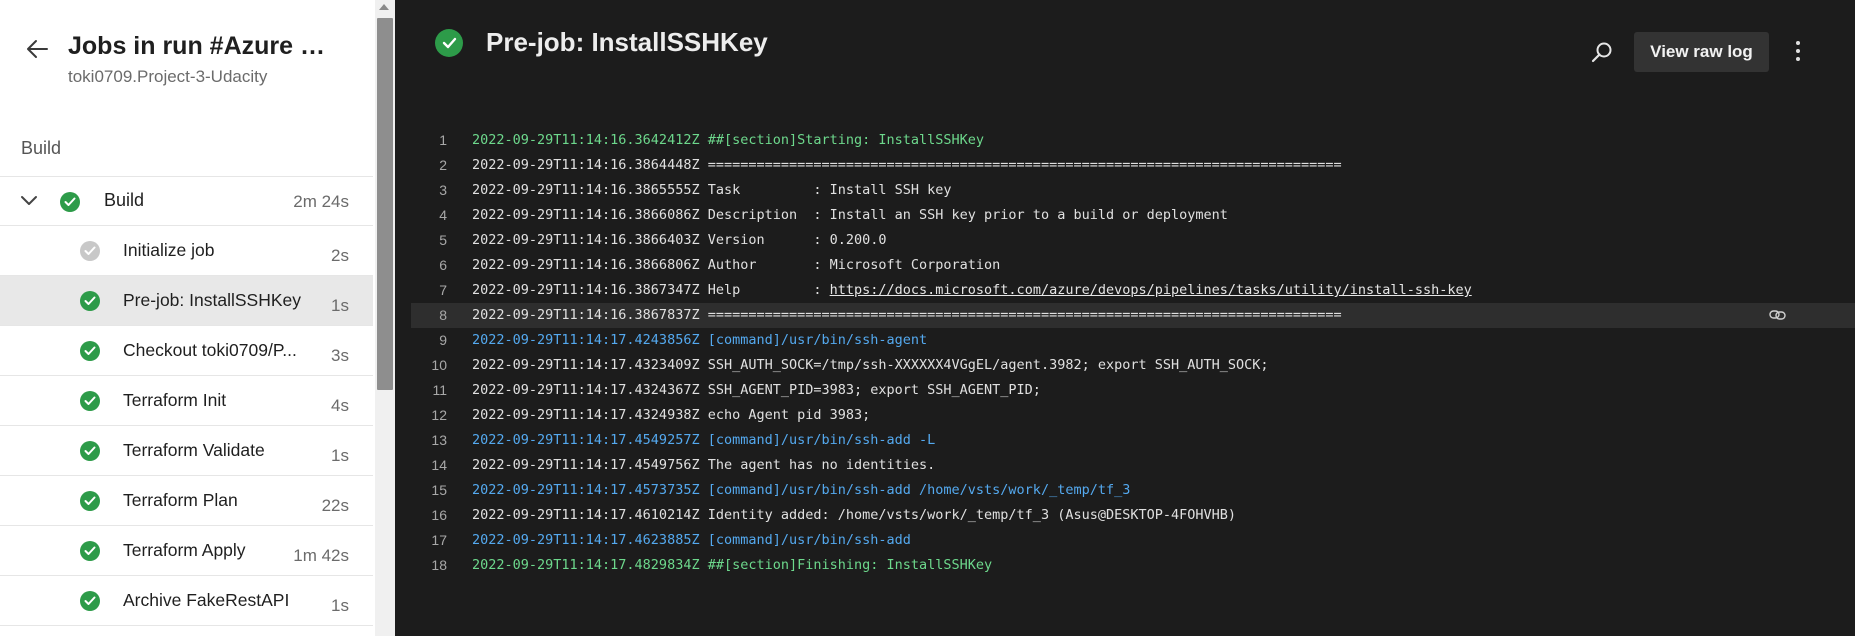 This screenshot has width=1855, height=636. Describe the element at coordinates (90, 251) in the screenshot. I see `pending-circle-icon` at that location.